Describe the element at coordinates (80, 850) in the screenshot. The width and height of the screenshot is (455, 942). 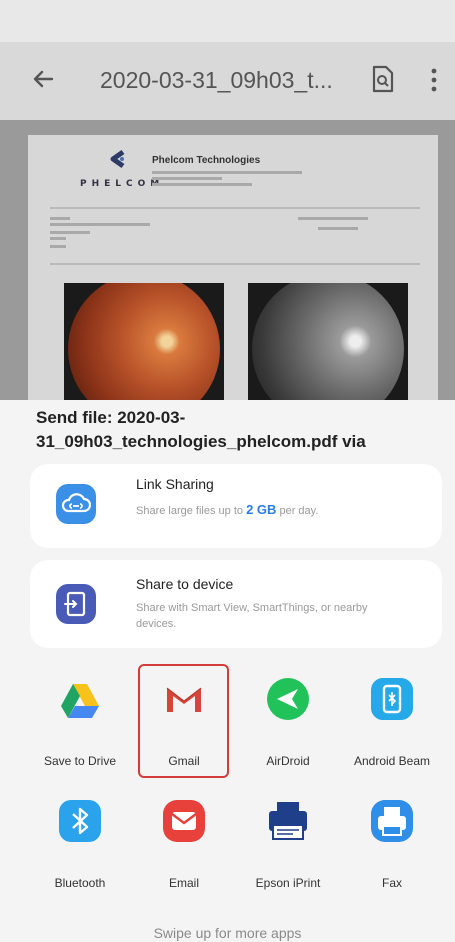
I see `app-bluetooth: Bluetooth` at that location.